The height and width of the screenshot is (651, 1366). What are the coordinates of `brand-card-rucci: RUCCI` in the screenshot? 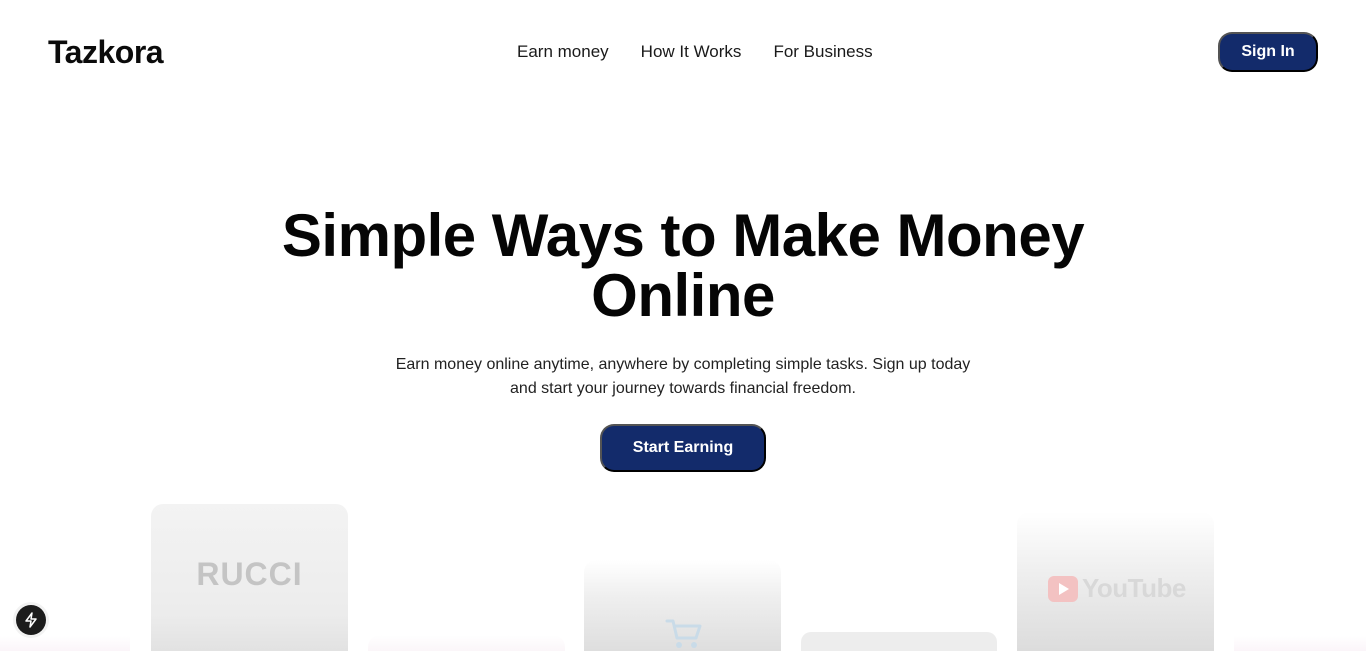 It's located at (249, 577).